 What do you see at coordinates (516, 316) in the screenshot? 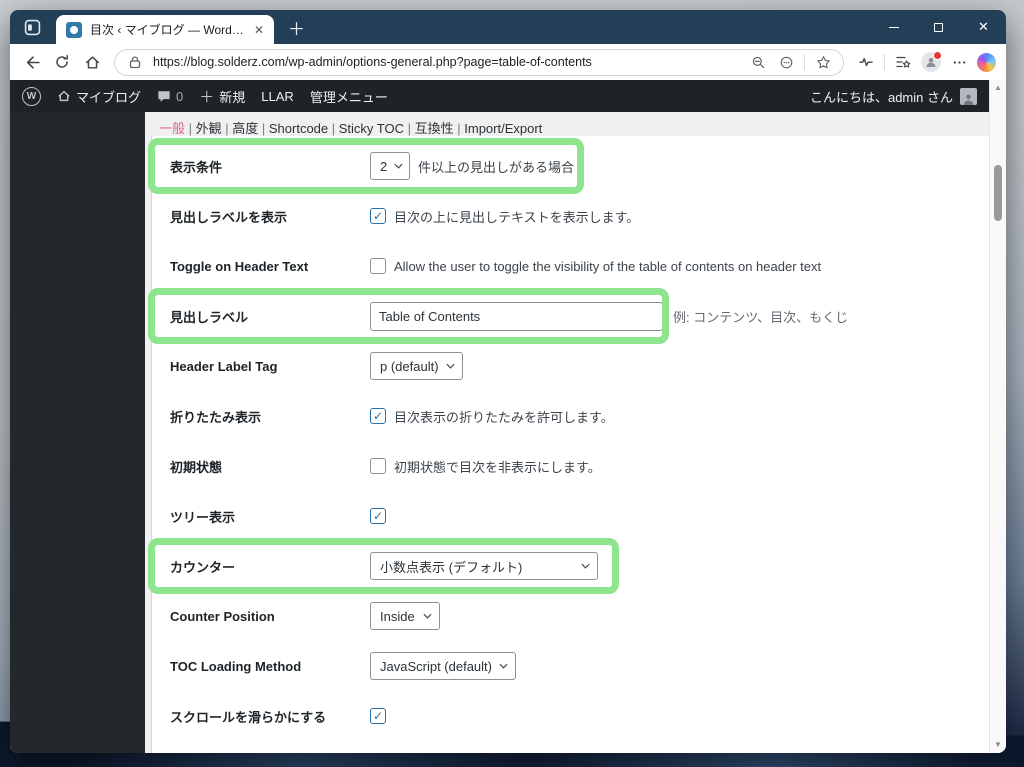
I see `header-label-input` at bounding box center [516, 316].